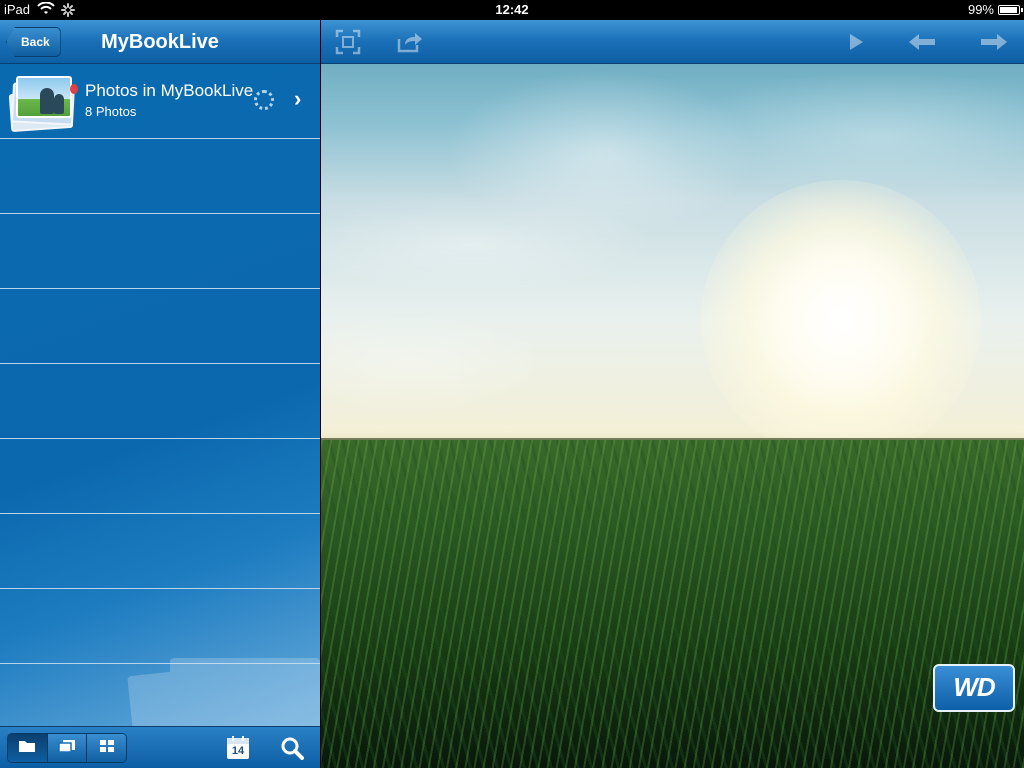 The image size is (1024, 768). I want to click on photo-album-icon, so click(43, 103).